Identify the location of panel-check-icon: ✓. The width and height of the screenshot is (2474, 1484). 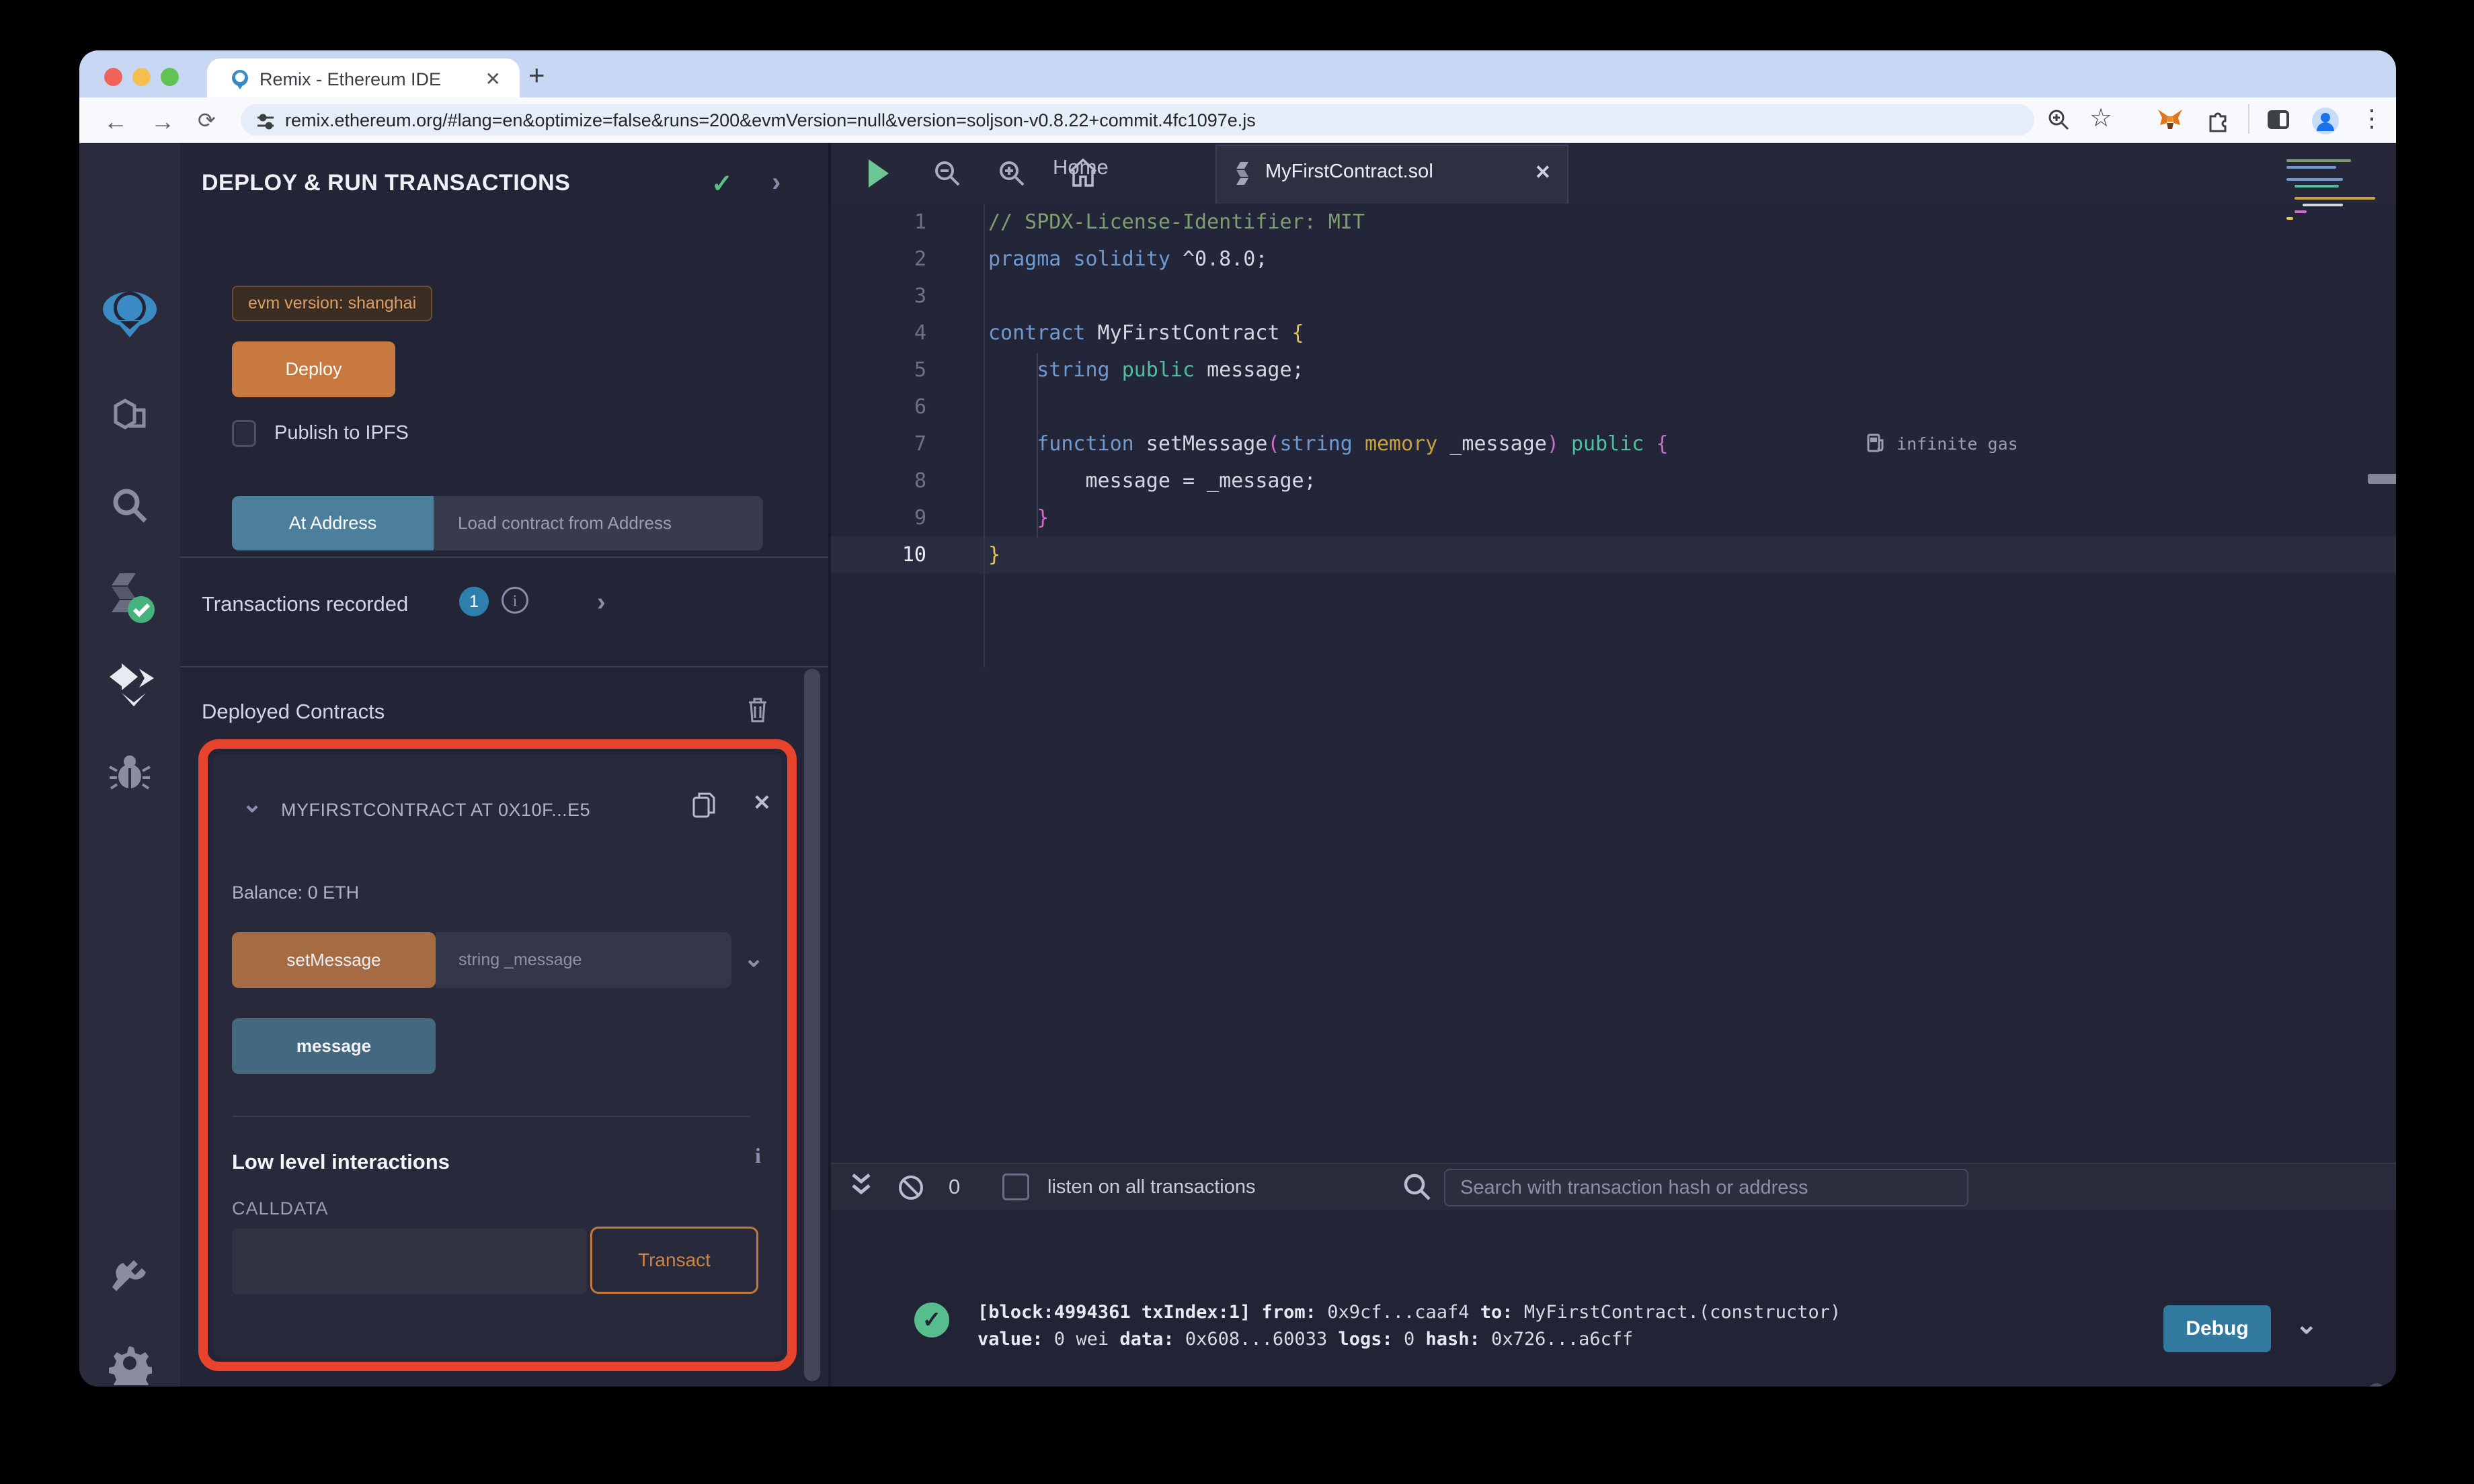
(722, 184).